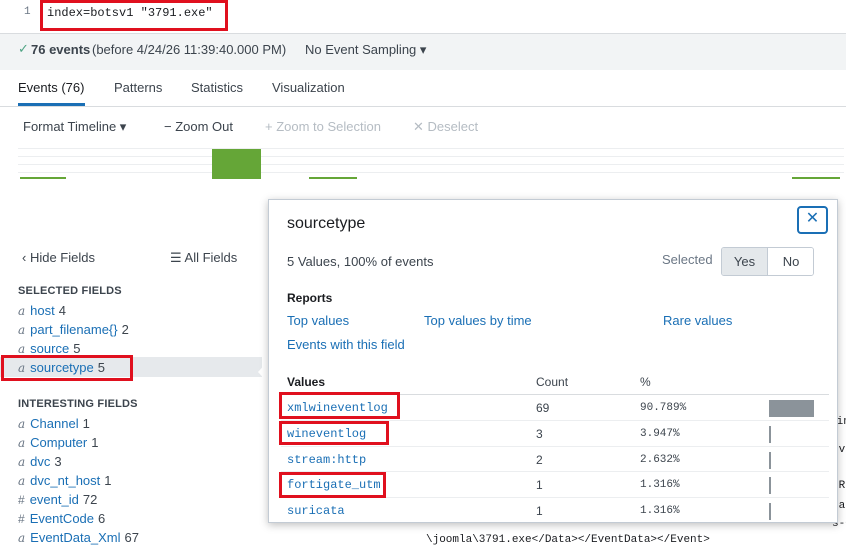 The image size is (846, 545). Describe the element at coordinates (78, 404) in the screenshot. I see `interesting-fields-title: INTERESTING FIELDS` at that location.